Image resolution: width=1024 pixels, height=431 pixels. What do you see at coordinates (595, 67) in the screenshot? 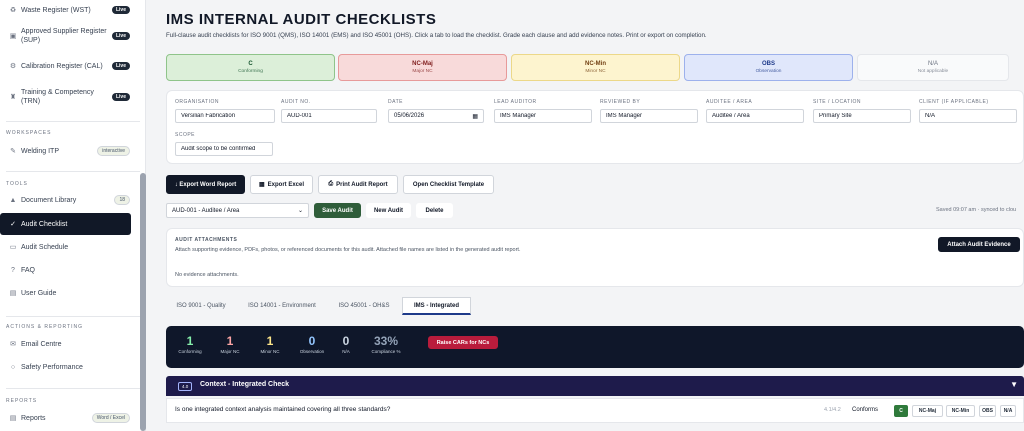
I see `grade-legend-nc-min: NC-Min Minor NC` at bounding box center [595, 67].